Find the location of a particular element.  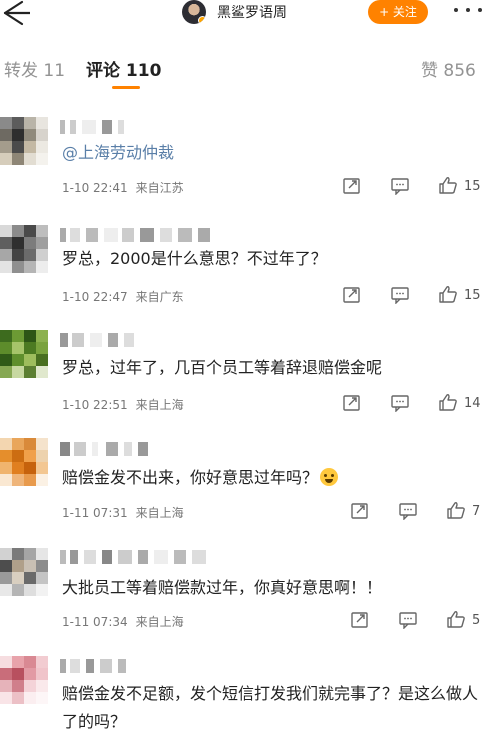

comment-meta: 1-11 07:34 来自上海 is located at coordinates (123, 621).